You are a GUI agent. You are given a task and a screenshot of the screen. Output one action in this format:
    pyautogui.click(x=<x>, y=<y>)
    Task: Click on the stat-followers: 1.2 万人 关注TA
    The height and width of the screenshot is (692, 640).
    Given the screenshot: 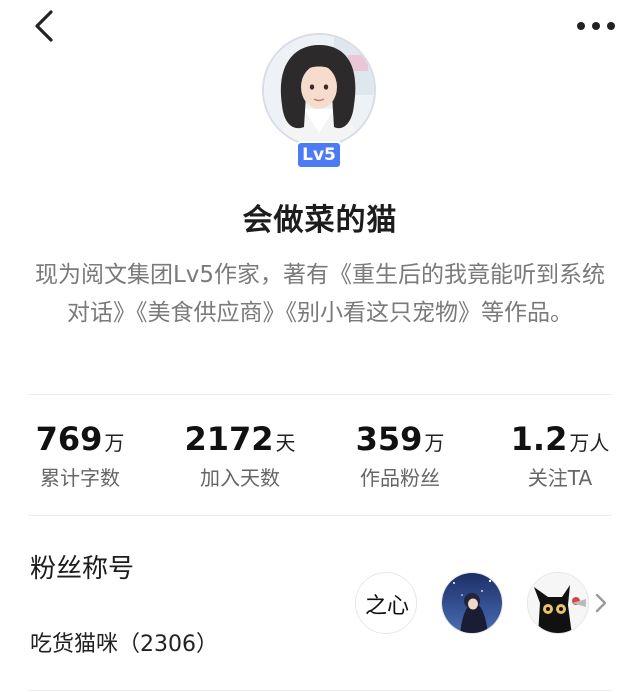 What is the action you would take?
    pyautogui.click(x=560, y=455)
    